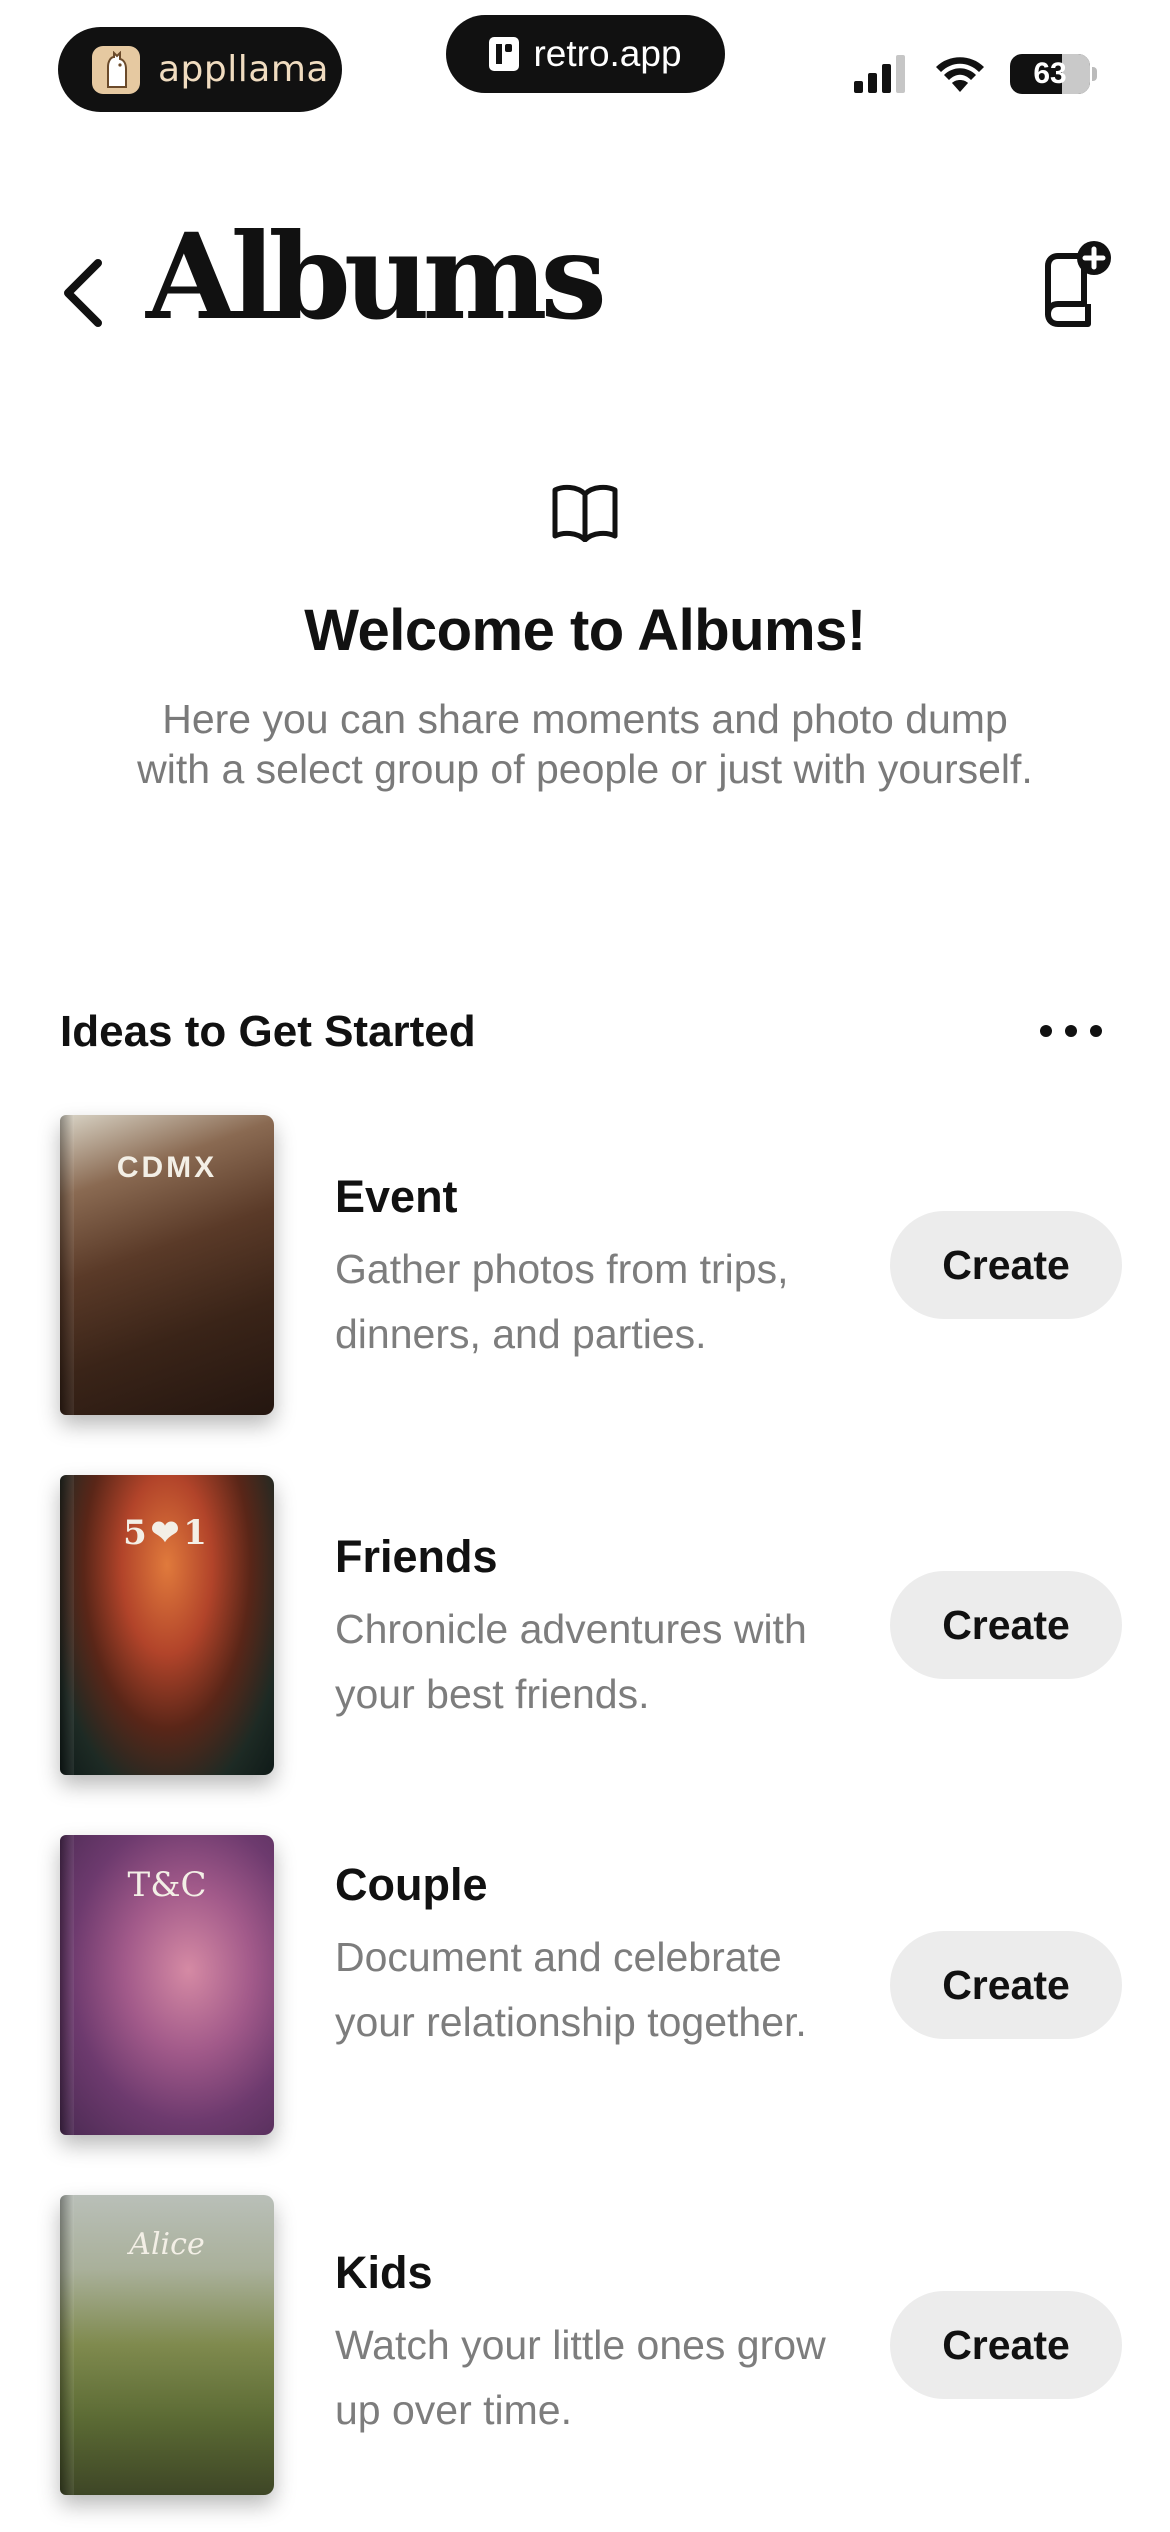 The height and width of the screenshot is (2532, 1170). What do you see at coordinates (1073, 284) in the screenshot?
I see `new-album-icon` at bounding box center [1073, 284].